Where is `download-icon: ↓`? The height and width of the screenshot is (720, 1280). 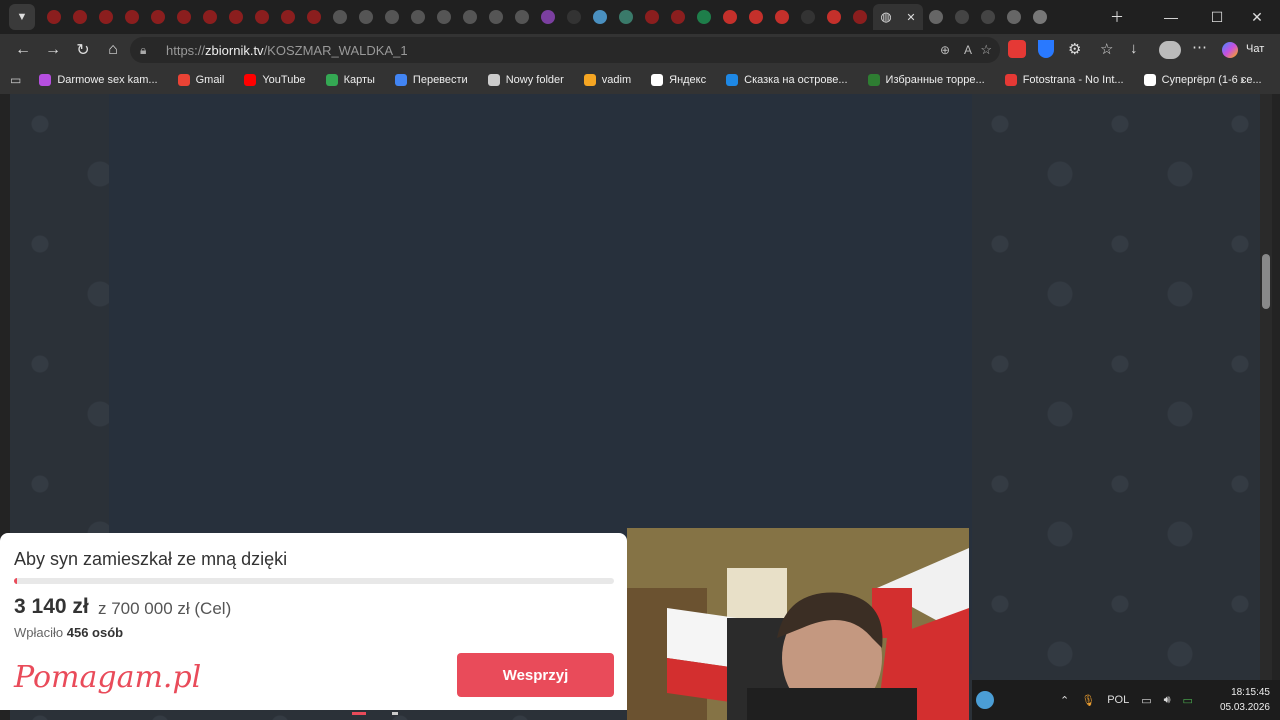
download-icon: ↓ is located at coordinates (1134, 48).